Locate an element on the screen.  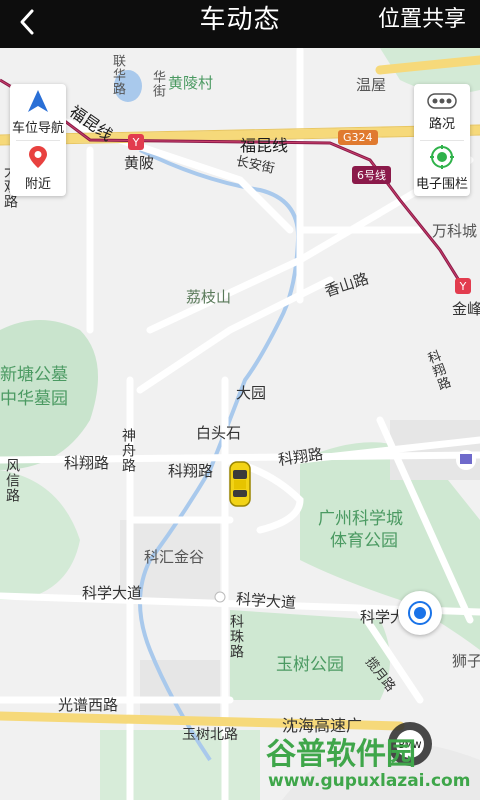
nearby-button: 附近 is located at coordinates (38, 168).